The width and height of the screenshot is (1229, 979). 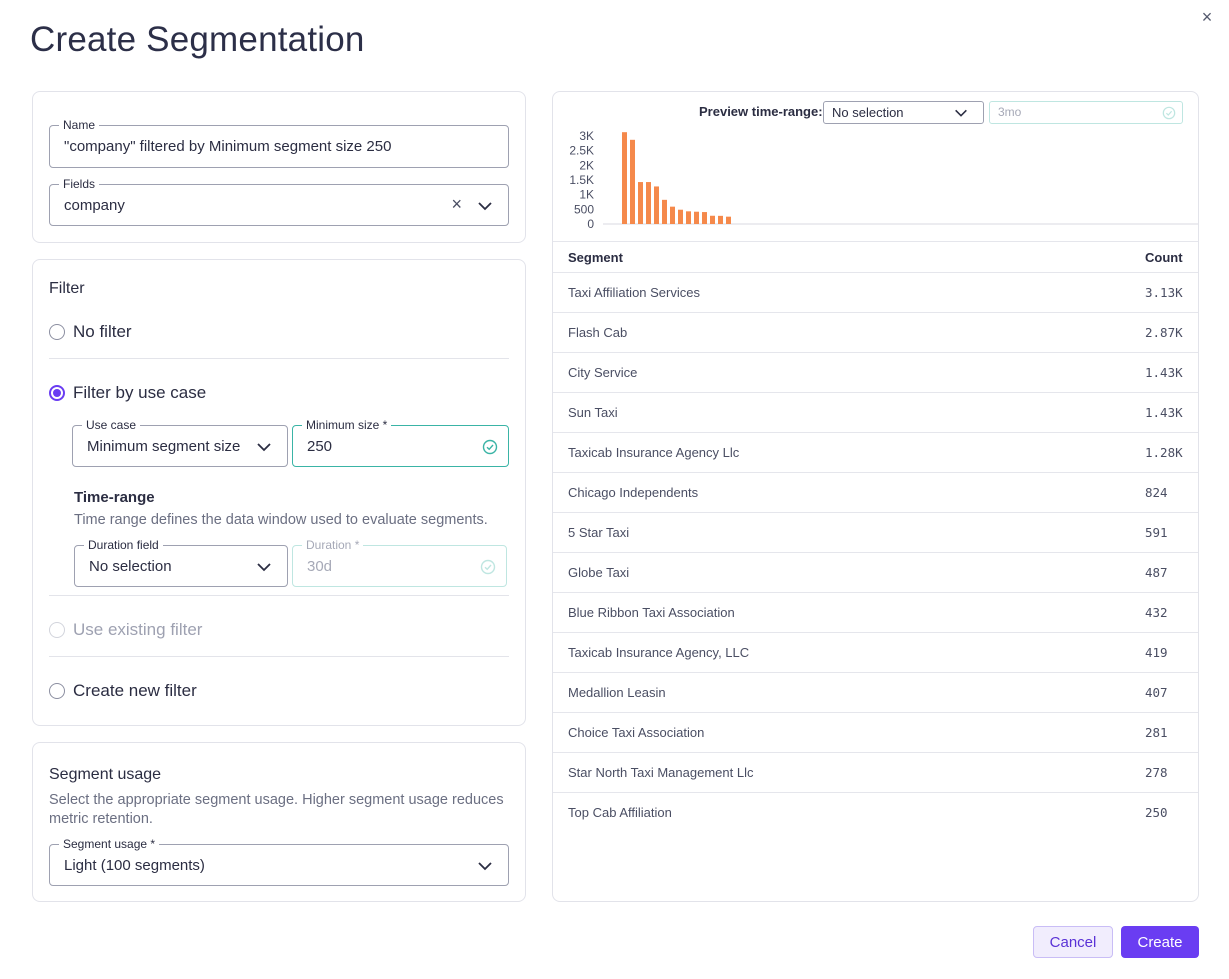 What do you see at coordinates (661, 772) in the screenshot?
I see `segment-name: Star North Taxi Management Llc` at bounding box center [661, 772].